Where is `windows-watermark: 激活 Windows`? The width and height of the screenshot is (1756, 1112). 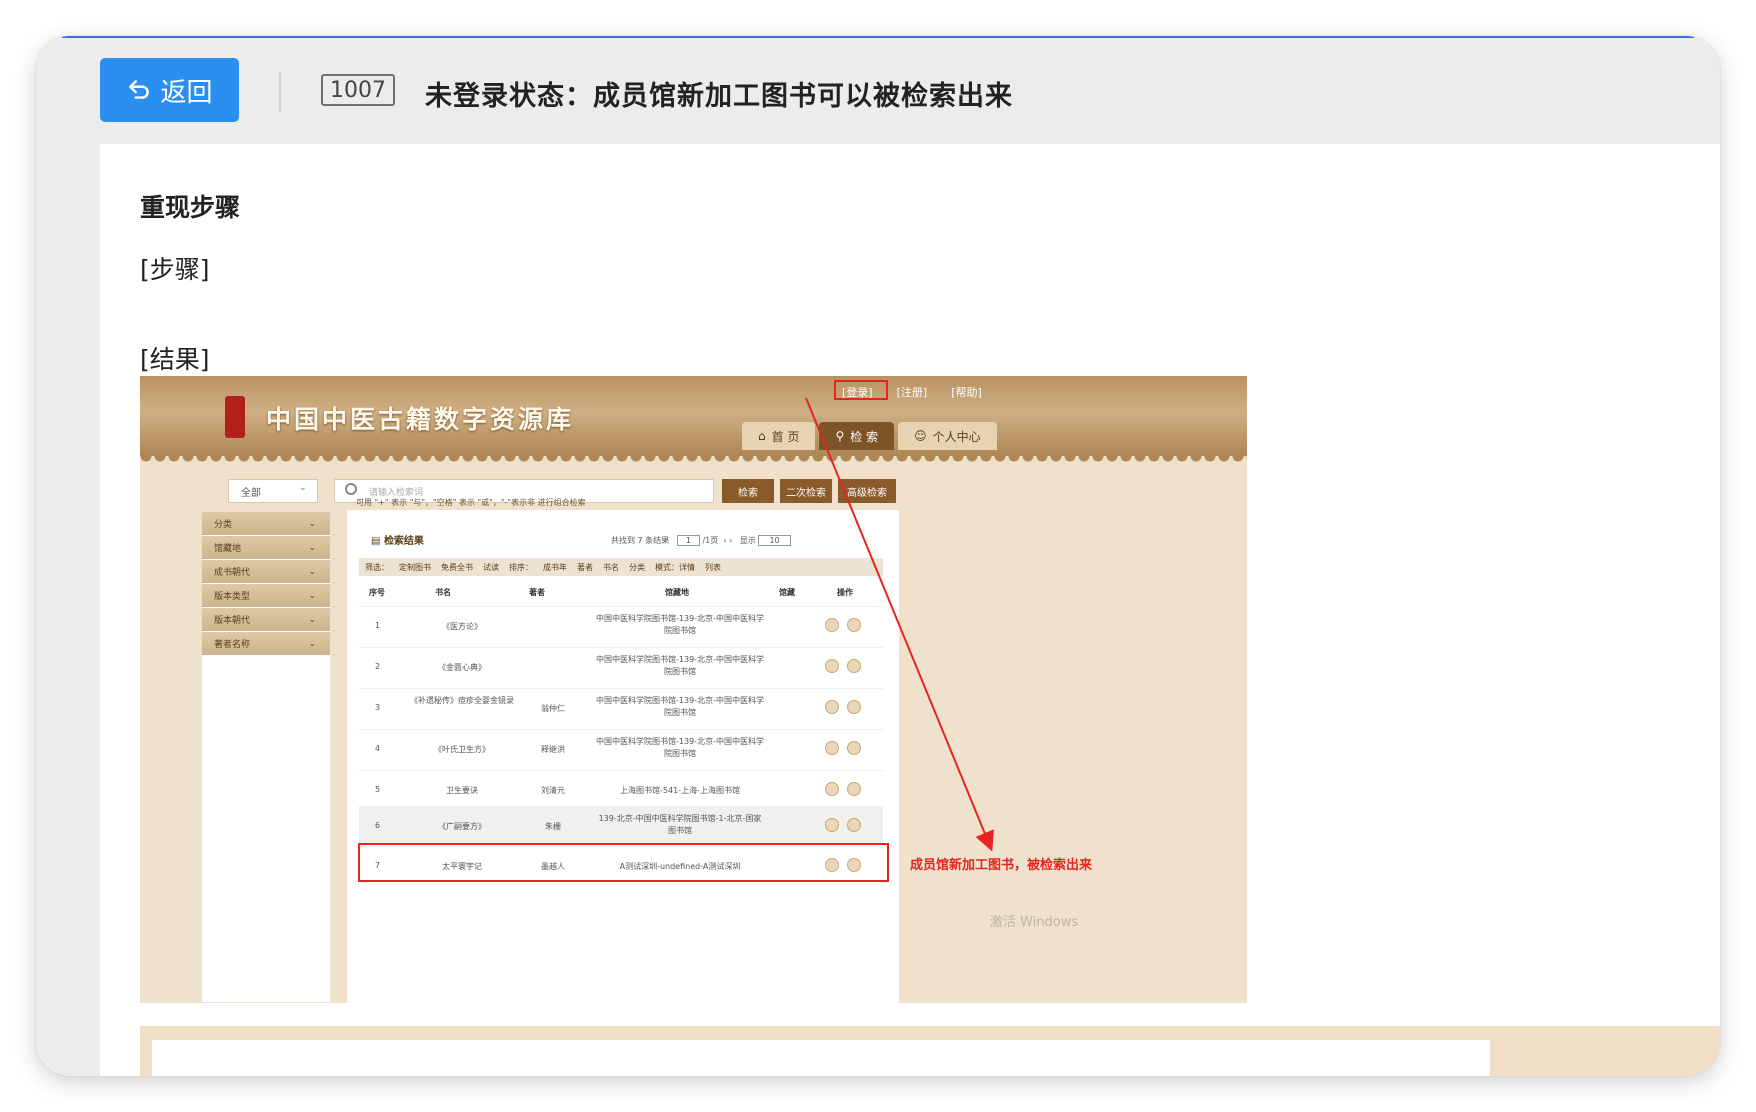
windows-watermark: 激活 Windows is located at coordinates (1034, 922).